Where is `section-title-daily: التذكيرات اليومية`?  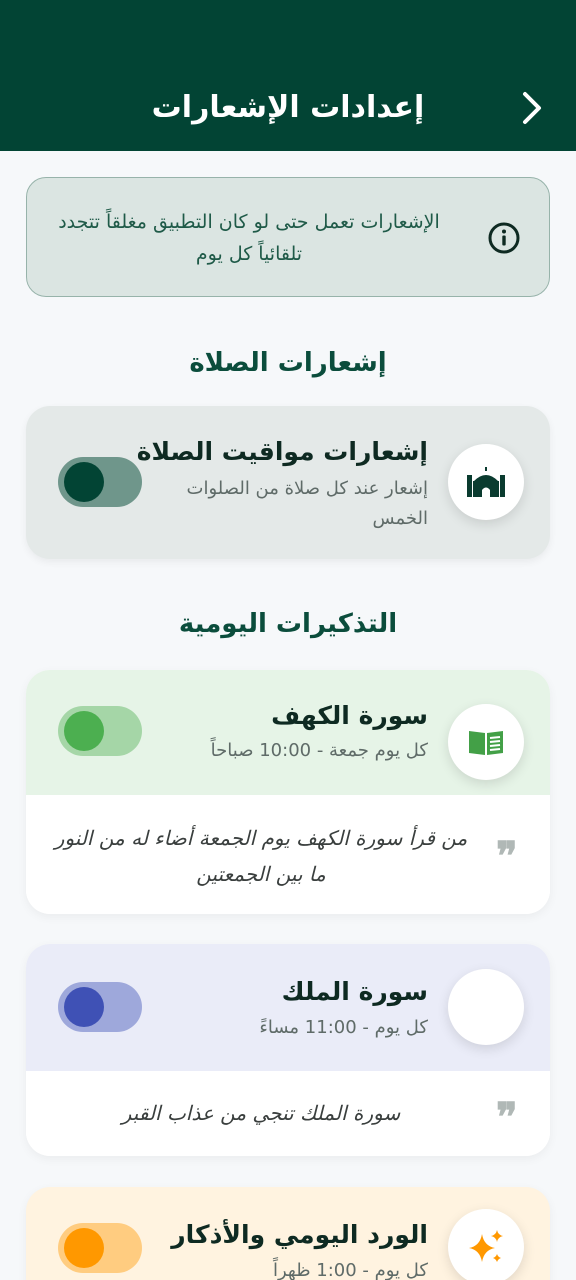 section-title-daily: التذكيرات اليومية is located at coordinates (288, 624).